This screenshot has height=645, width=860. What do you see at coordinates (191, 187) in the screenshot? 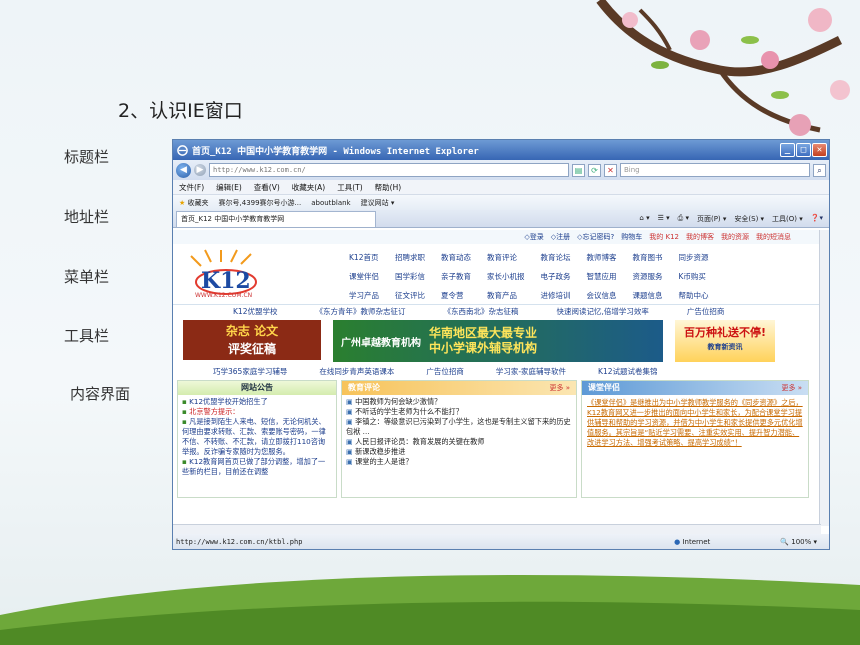
I see `menu-file: 文件(F)` at bounding box center [191, 187].